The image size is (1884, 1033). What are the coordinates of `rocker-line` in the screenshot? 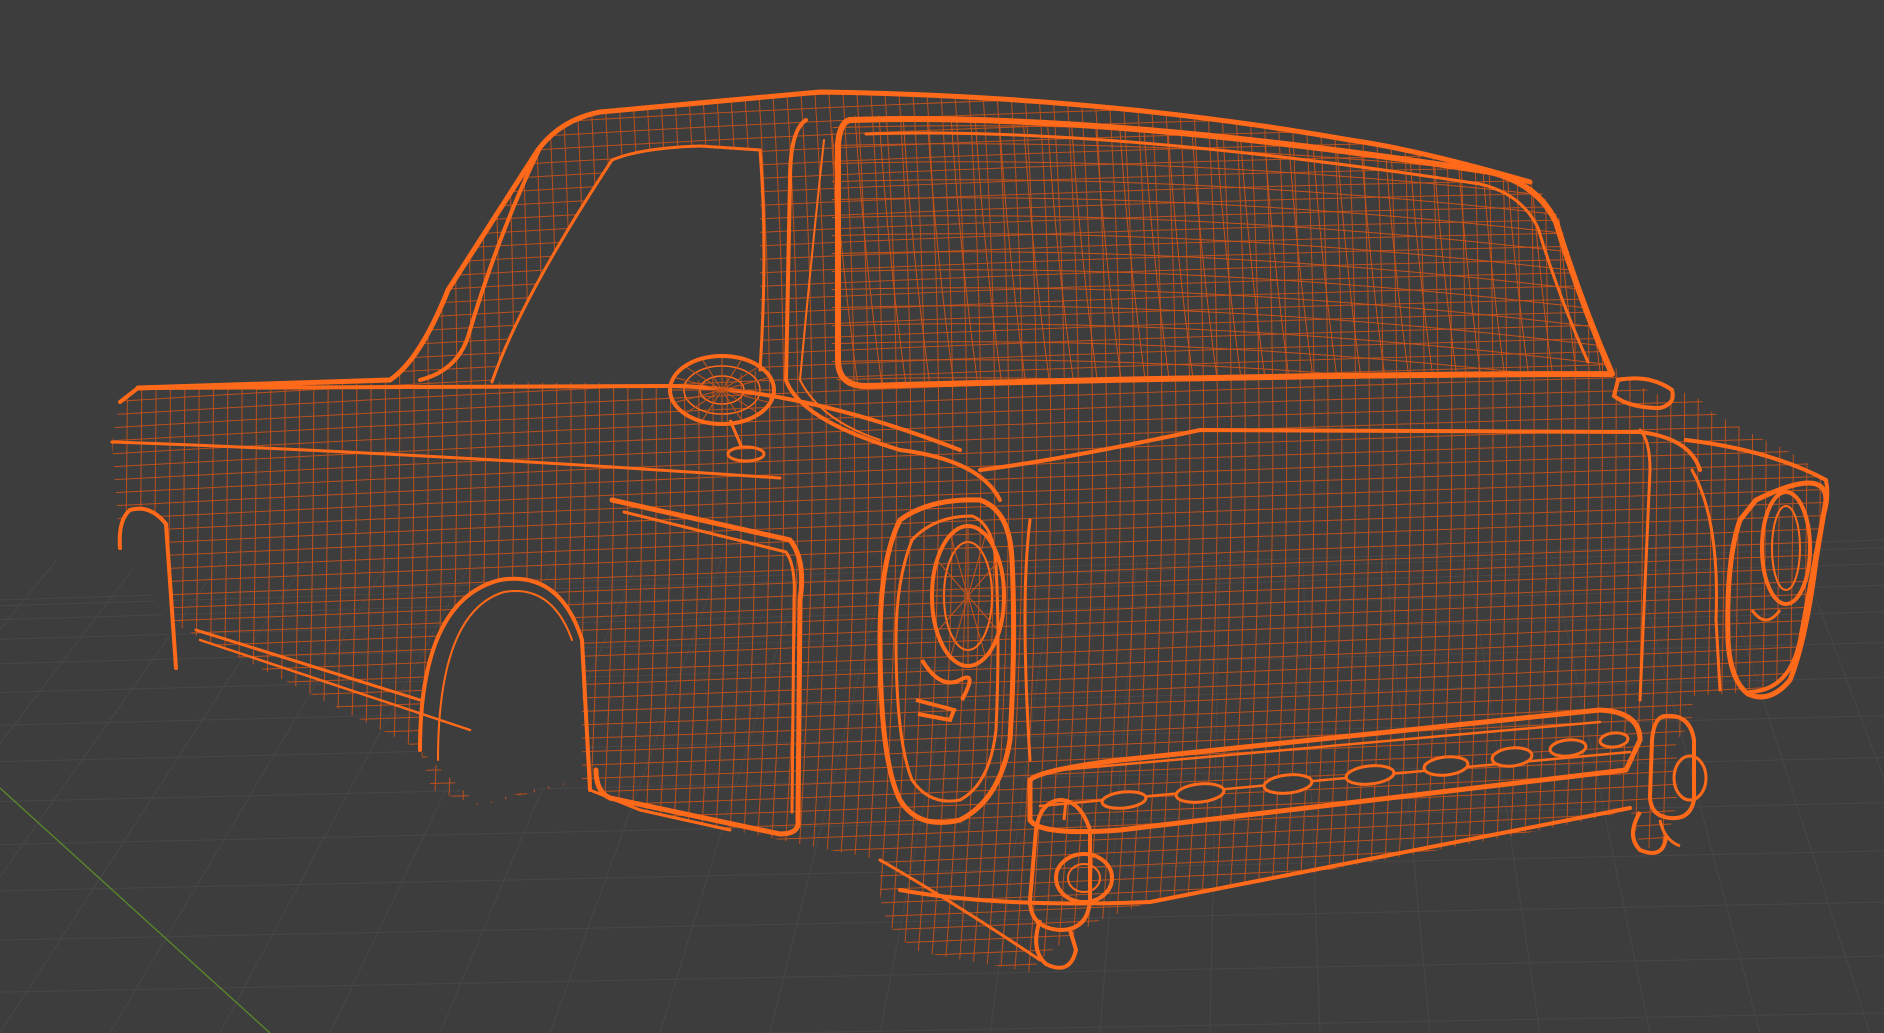 It's located at (308, 665).